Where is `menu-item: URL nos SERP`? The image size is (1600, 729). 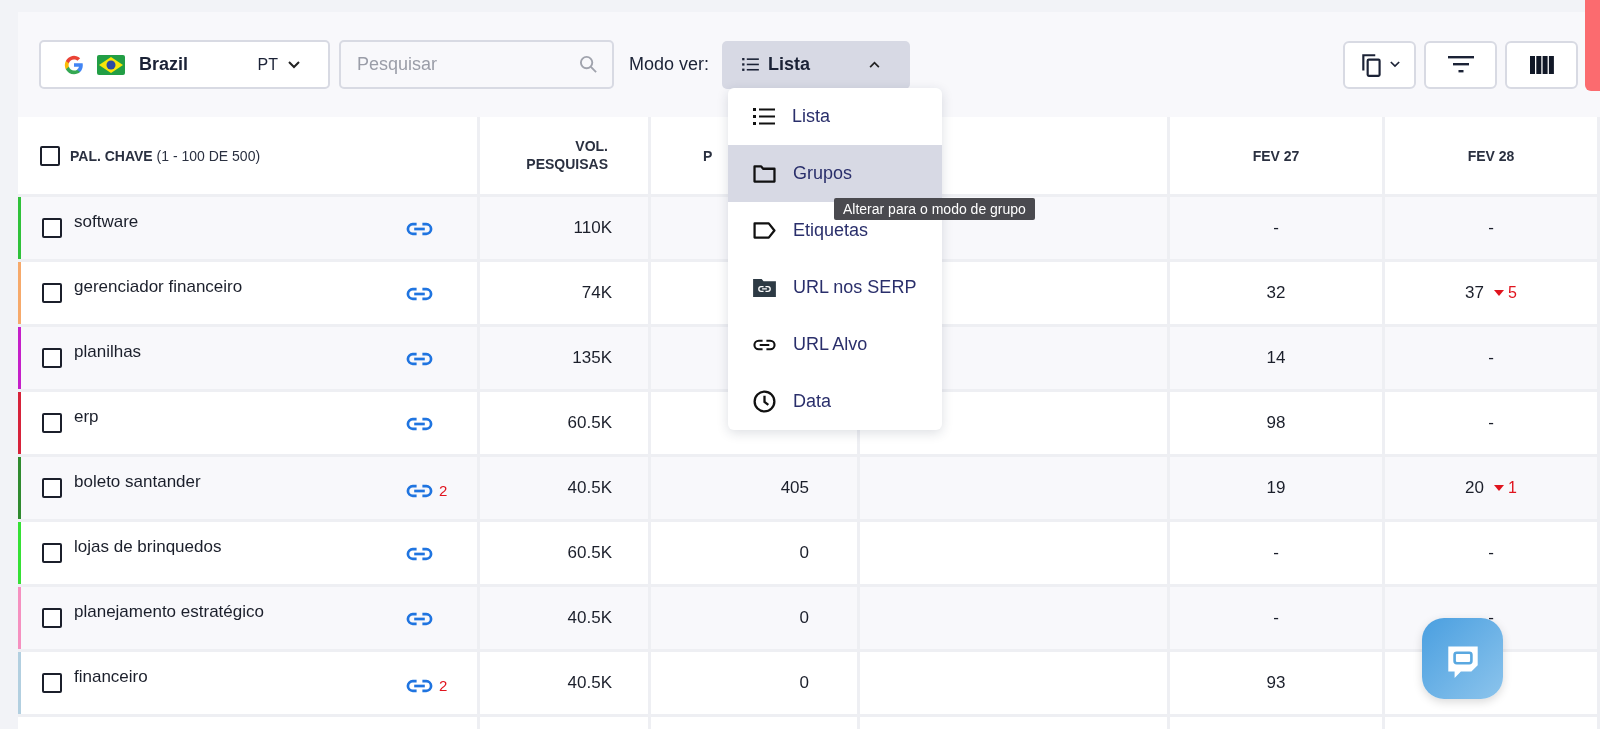
menu-item: URL nos SERP is located at coordinates (835, 287).